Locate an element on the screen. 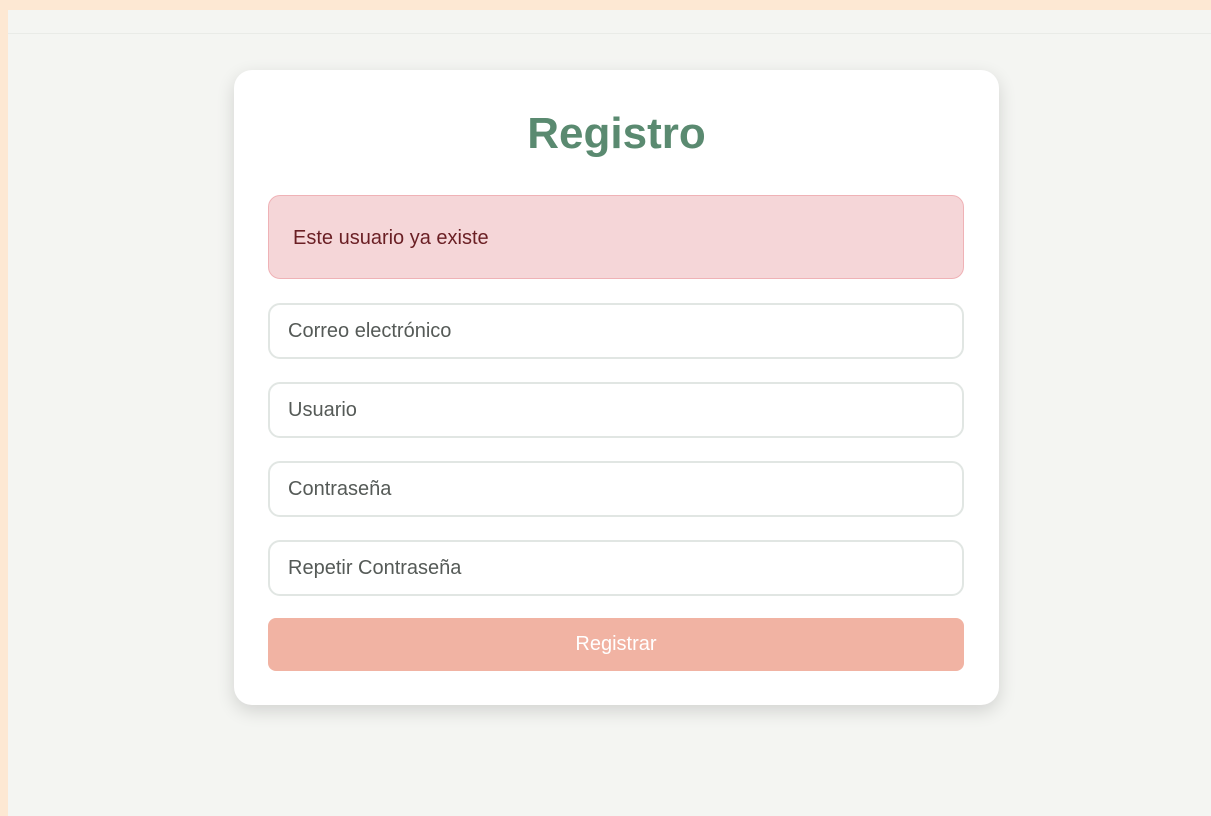 This screenshot has width=1211, height=816. page-title: Registro is located at coordinates (616, 133).